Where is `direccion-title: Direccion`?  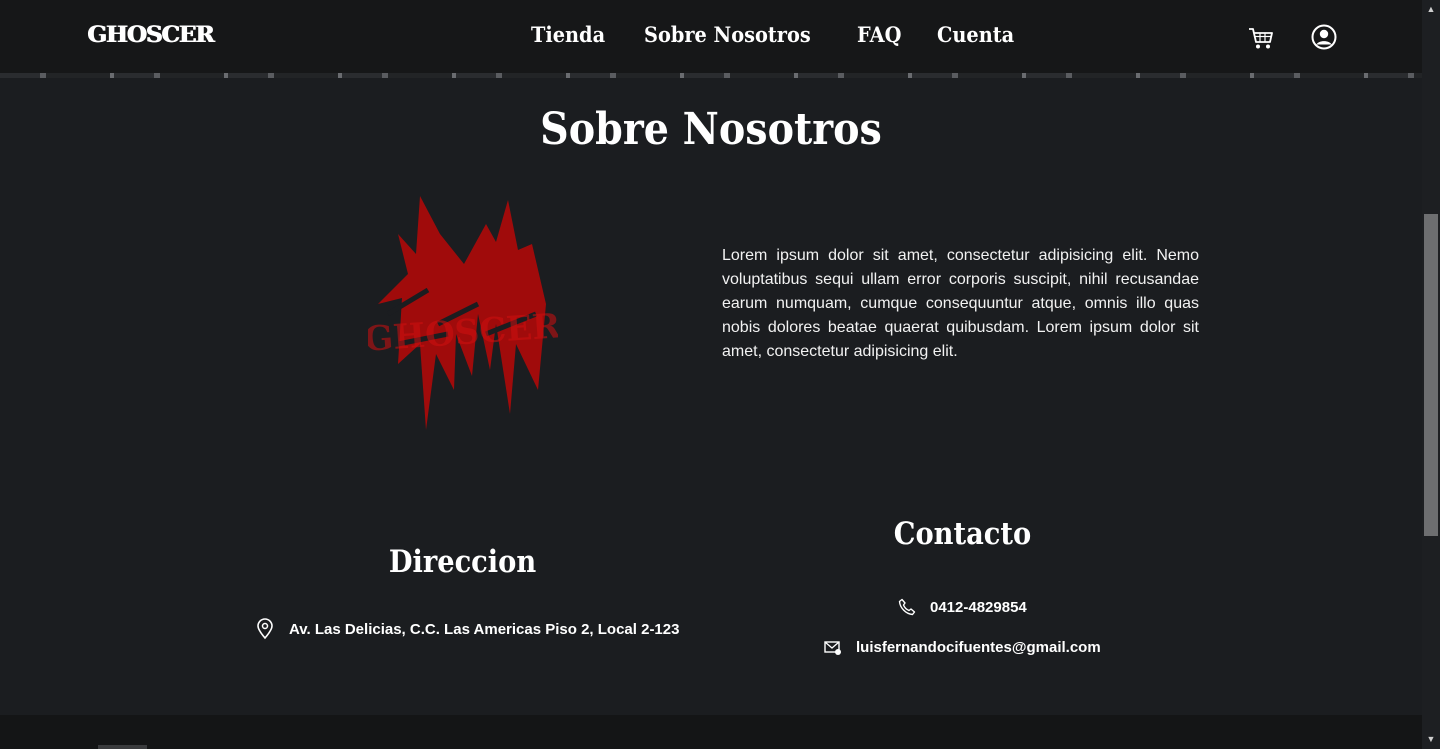 direccion-title: Direccion is located at coordinates (462, 562).